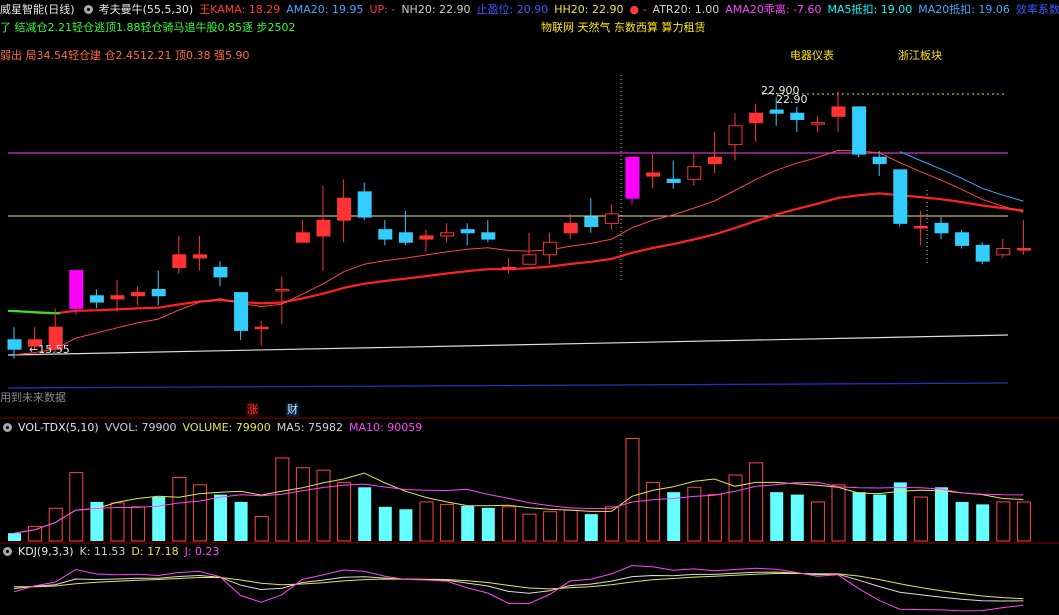 This screenshot has height=615, width=1059. What do you see at coordinates (623, 28) in the screenshot?
I see `concept-tags: 物联网 天然气 东数西算 算力租赁` at bounding box center [623, 28].